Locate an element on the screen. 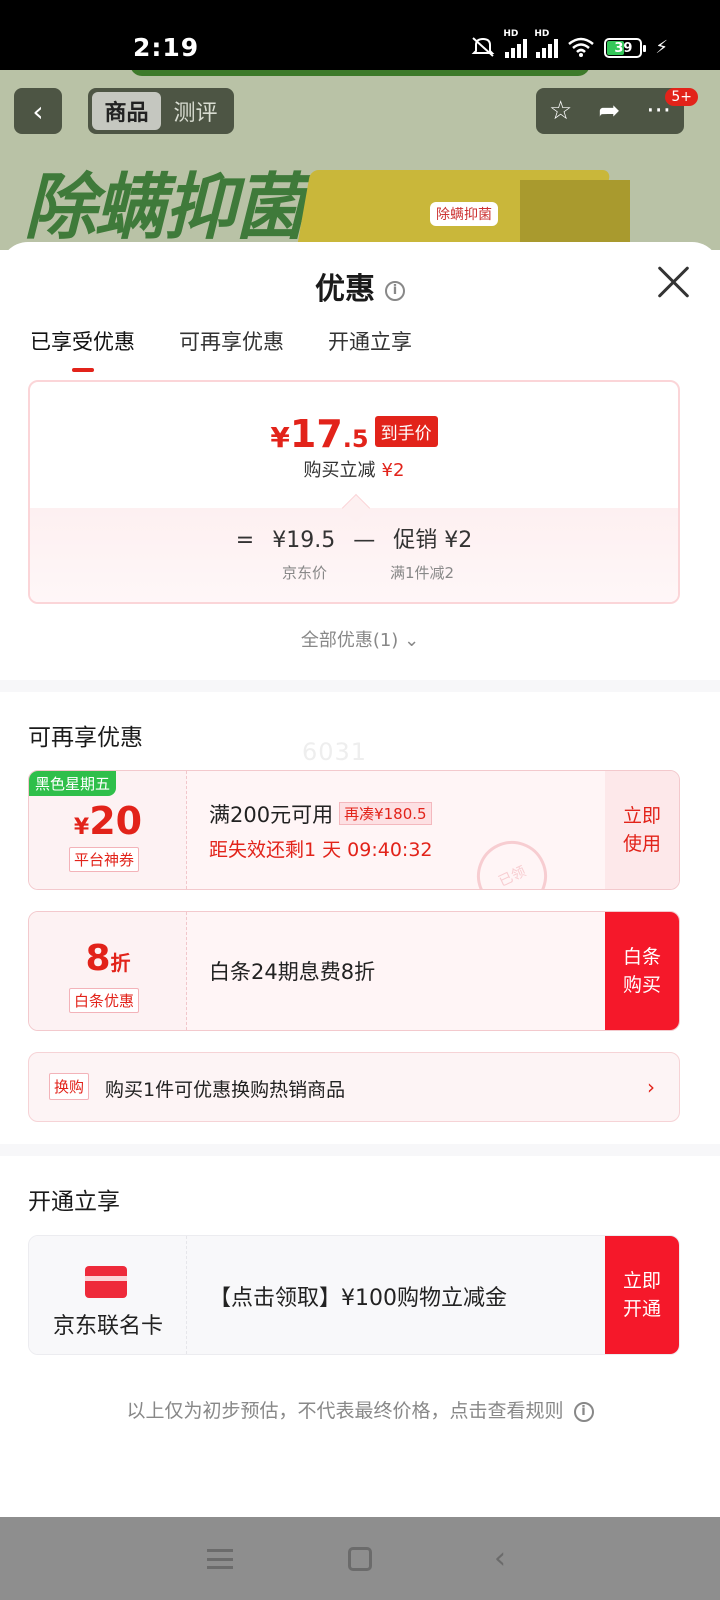 This screenshot has height=1600, width=720. coupon-condition: 满200元可用 再凑¥180.5 is located at coordinates (320, 814).